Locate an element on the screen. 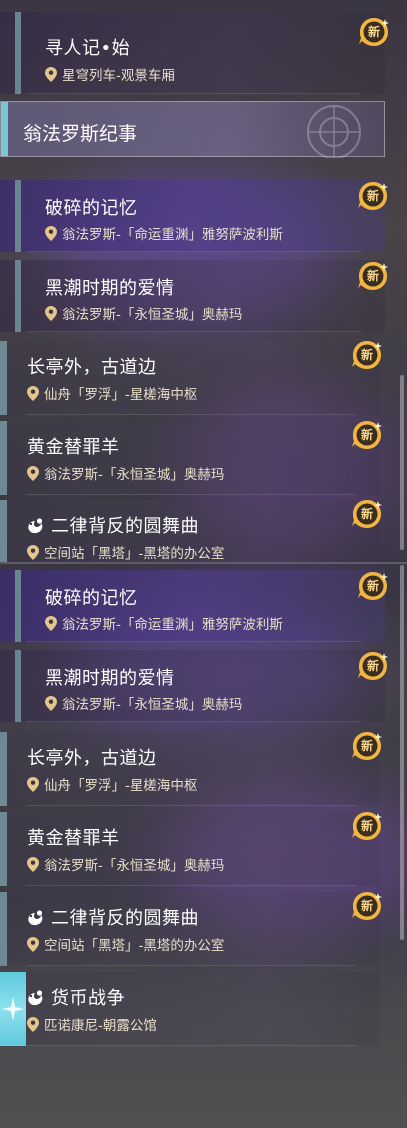  quest-title: 黄金替罪羊 is located at coordinates (73, 446).